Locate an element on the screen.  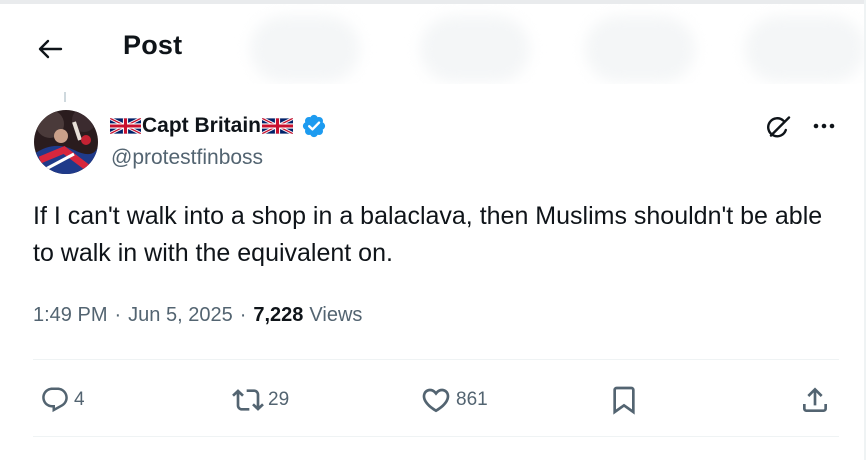
bookmark-button is located at coordinates (624, 400).